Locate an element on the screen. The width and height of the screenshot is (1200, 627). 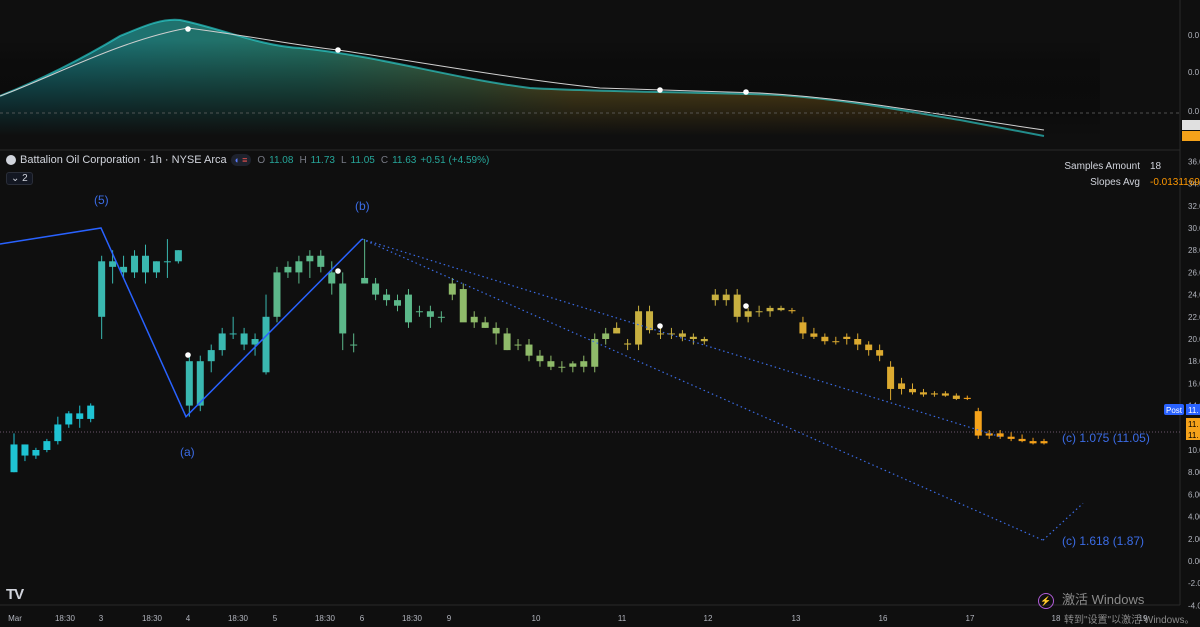
time-tick-label: 5 is located at coordinates (275, 618).